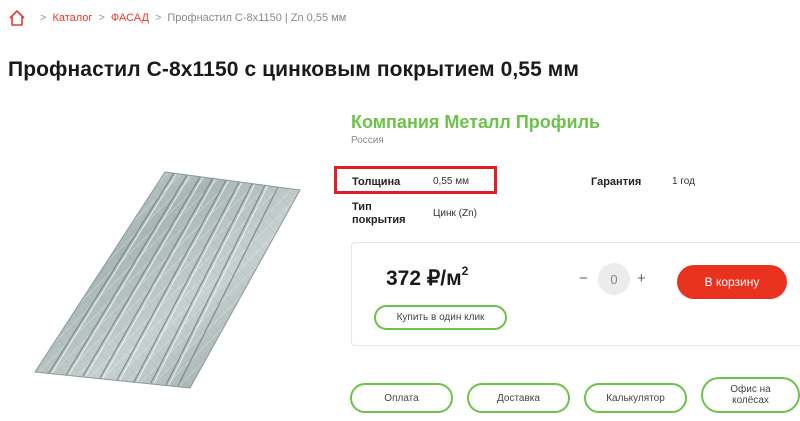 This screenshot has width=800, height=421. What do you see at coordinates (641, 278) in the screenshot?
I see `quantity-increase-button: +` at bounding box center [641, 278].